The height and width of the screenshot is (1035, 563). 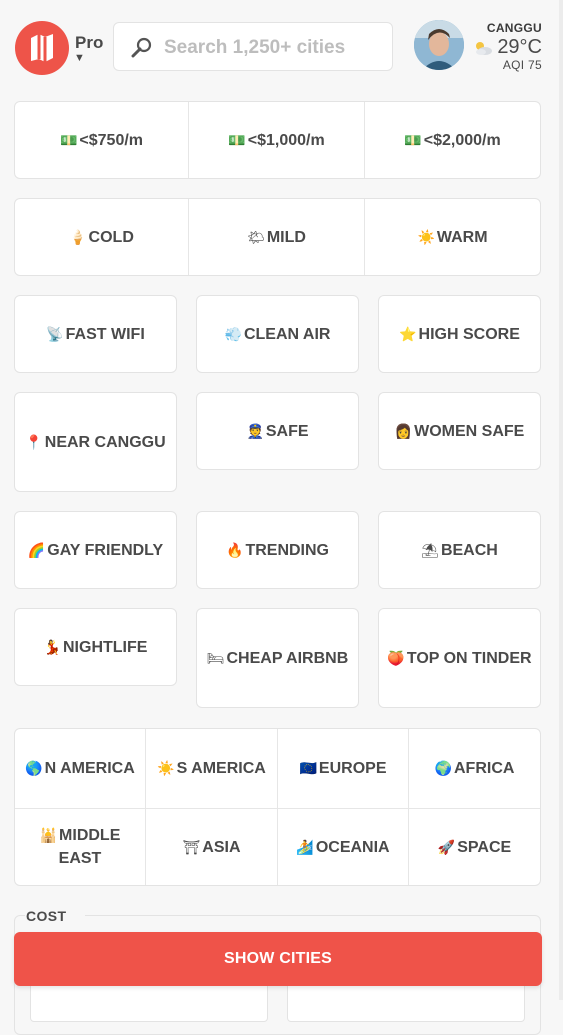 What do you see at coordinates (469, 658) in the screenshot?
I see `filter-label: TOP ON TINDER` at bounding box center [469, 658].